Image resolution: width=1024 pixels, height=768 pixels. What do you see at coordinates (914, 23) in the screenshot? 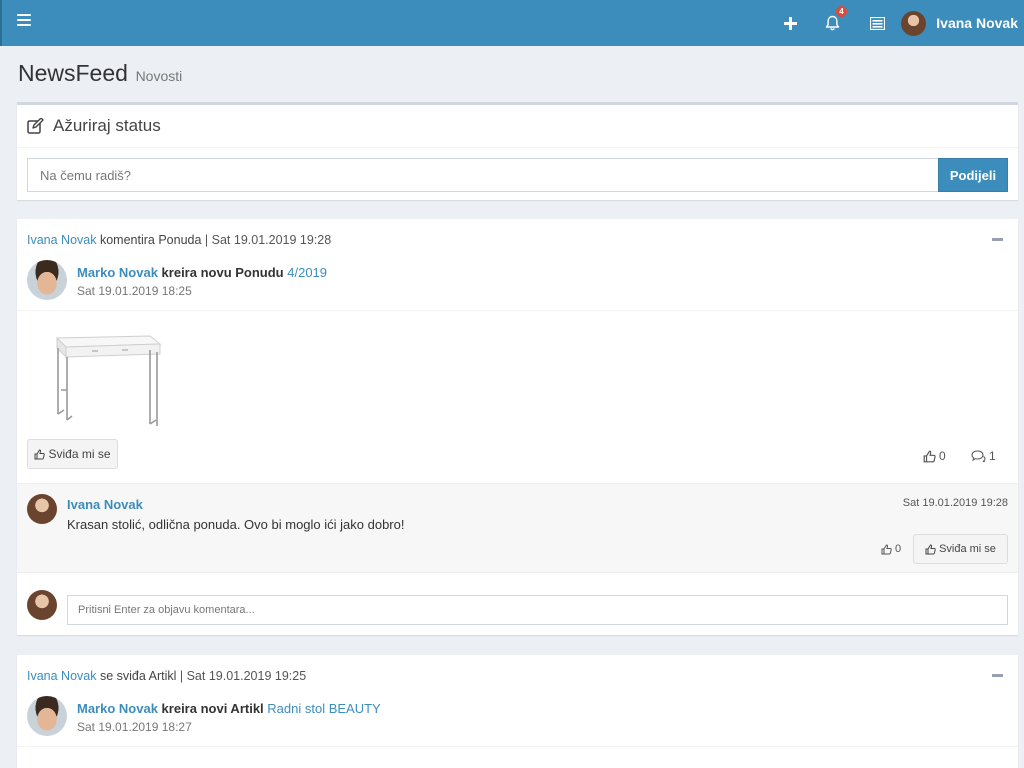
I see `user-avatar` at bounding box center [914, 23].